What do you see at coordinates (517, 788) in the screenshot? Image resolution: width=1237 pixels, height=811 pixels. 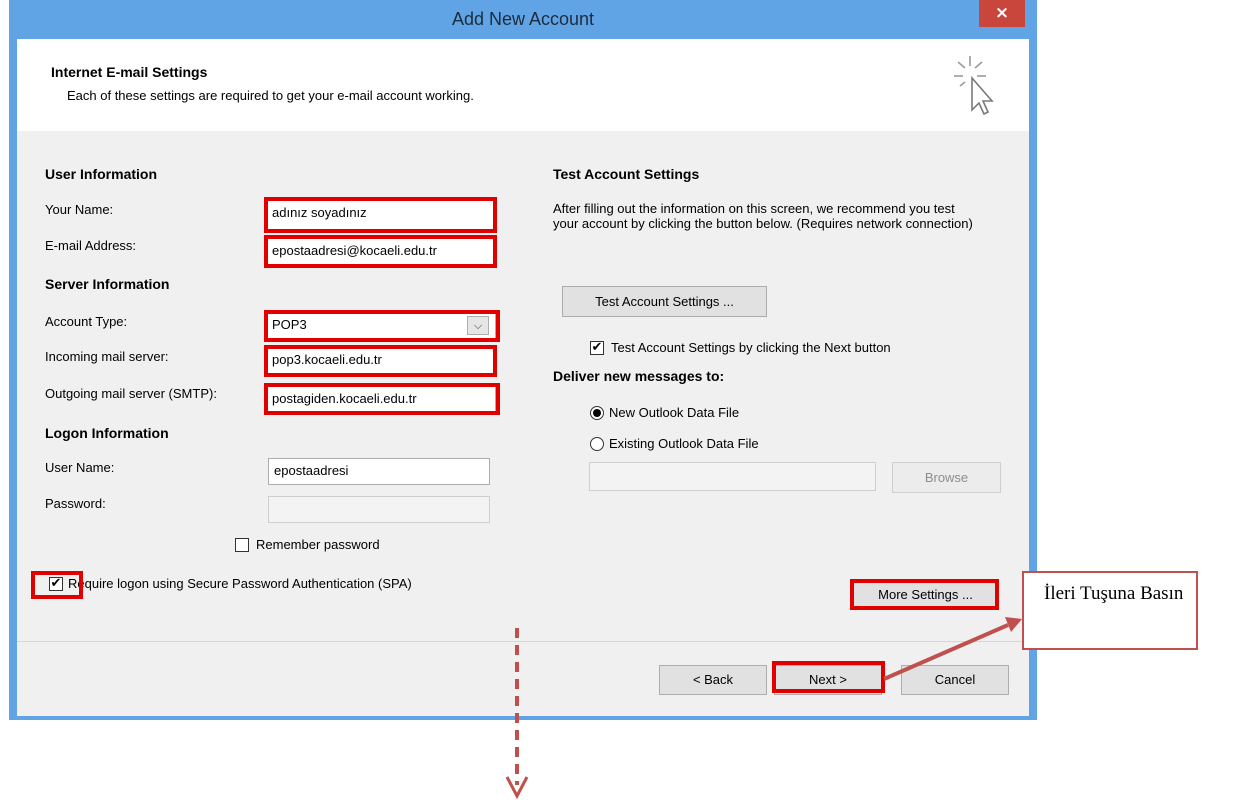 I see `down-arrow-head` at bounding box center [517, 788].